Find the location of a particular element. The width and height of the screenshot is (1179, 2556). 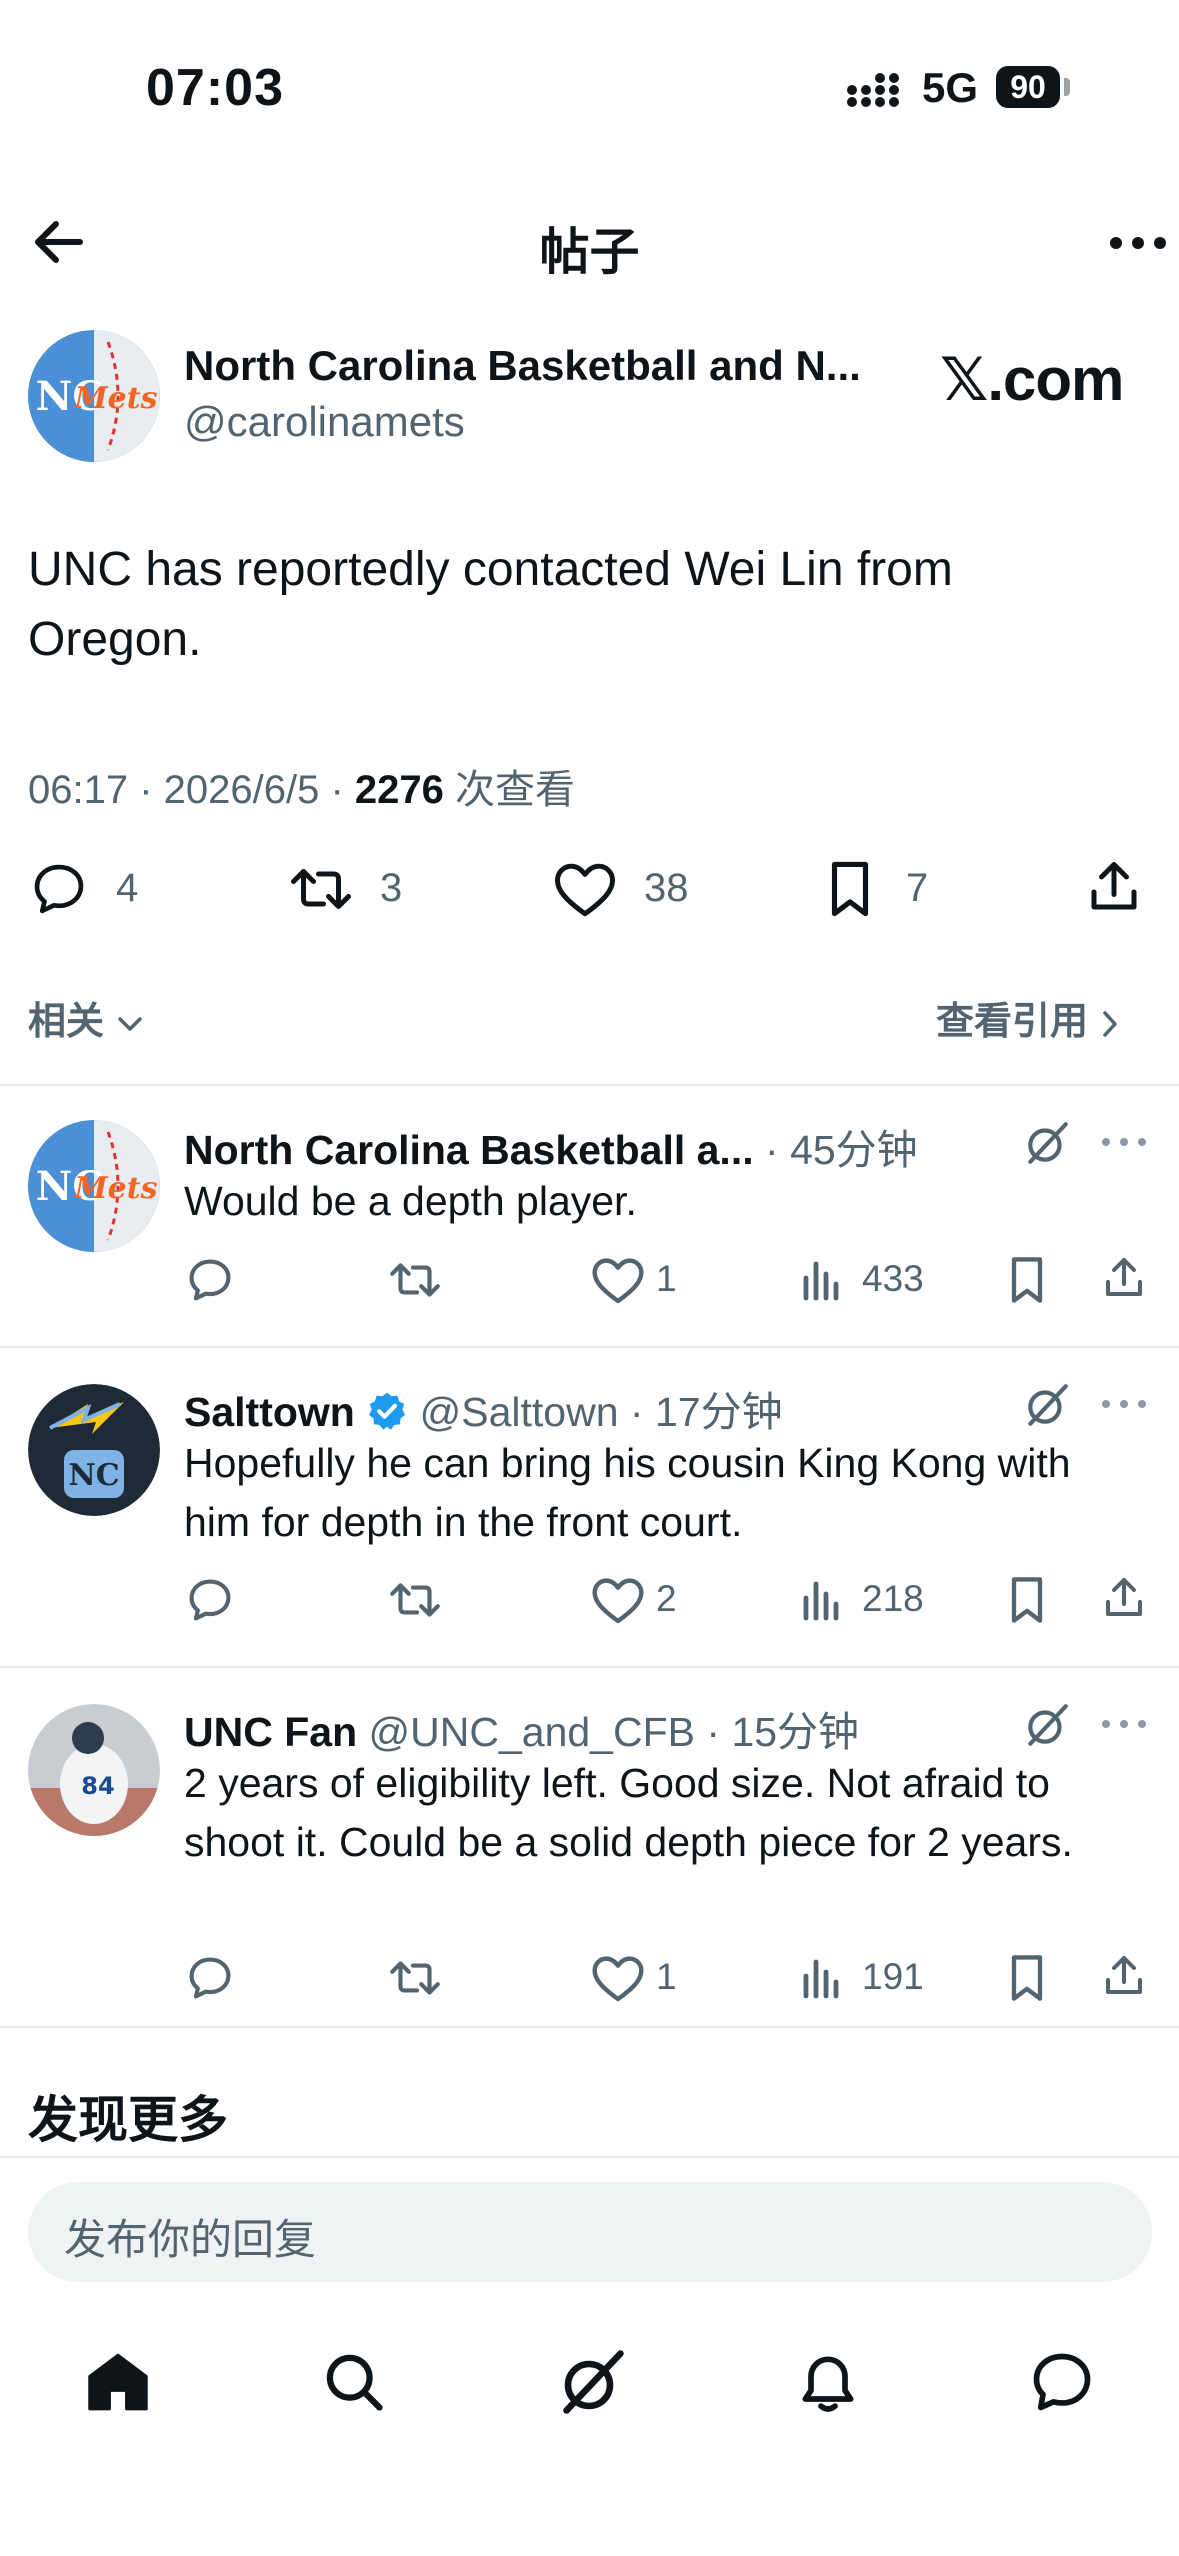

reply-avatar: NC Mets is located at coordinates (94, 1186).